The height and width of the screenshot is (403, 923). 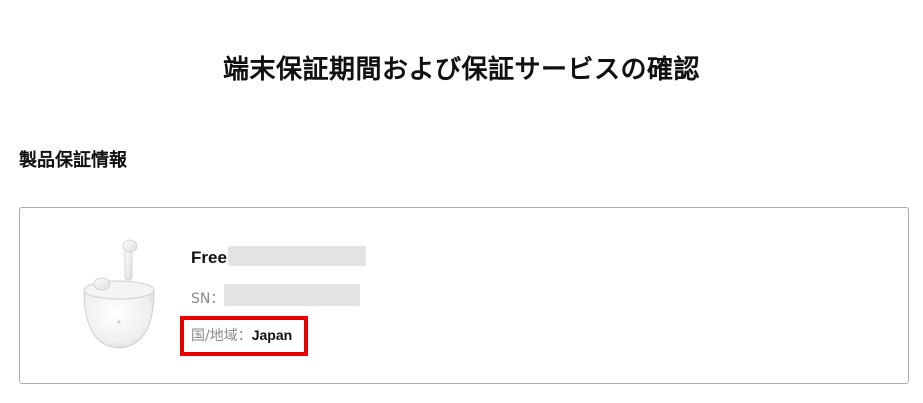 I want to click on sn-label: SN：, so click(x=208, y=299).